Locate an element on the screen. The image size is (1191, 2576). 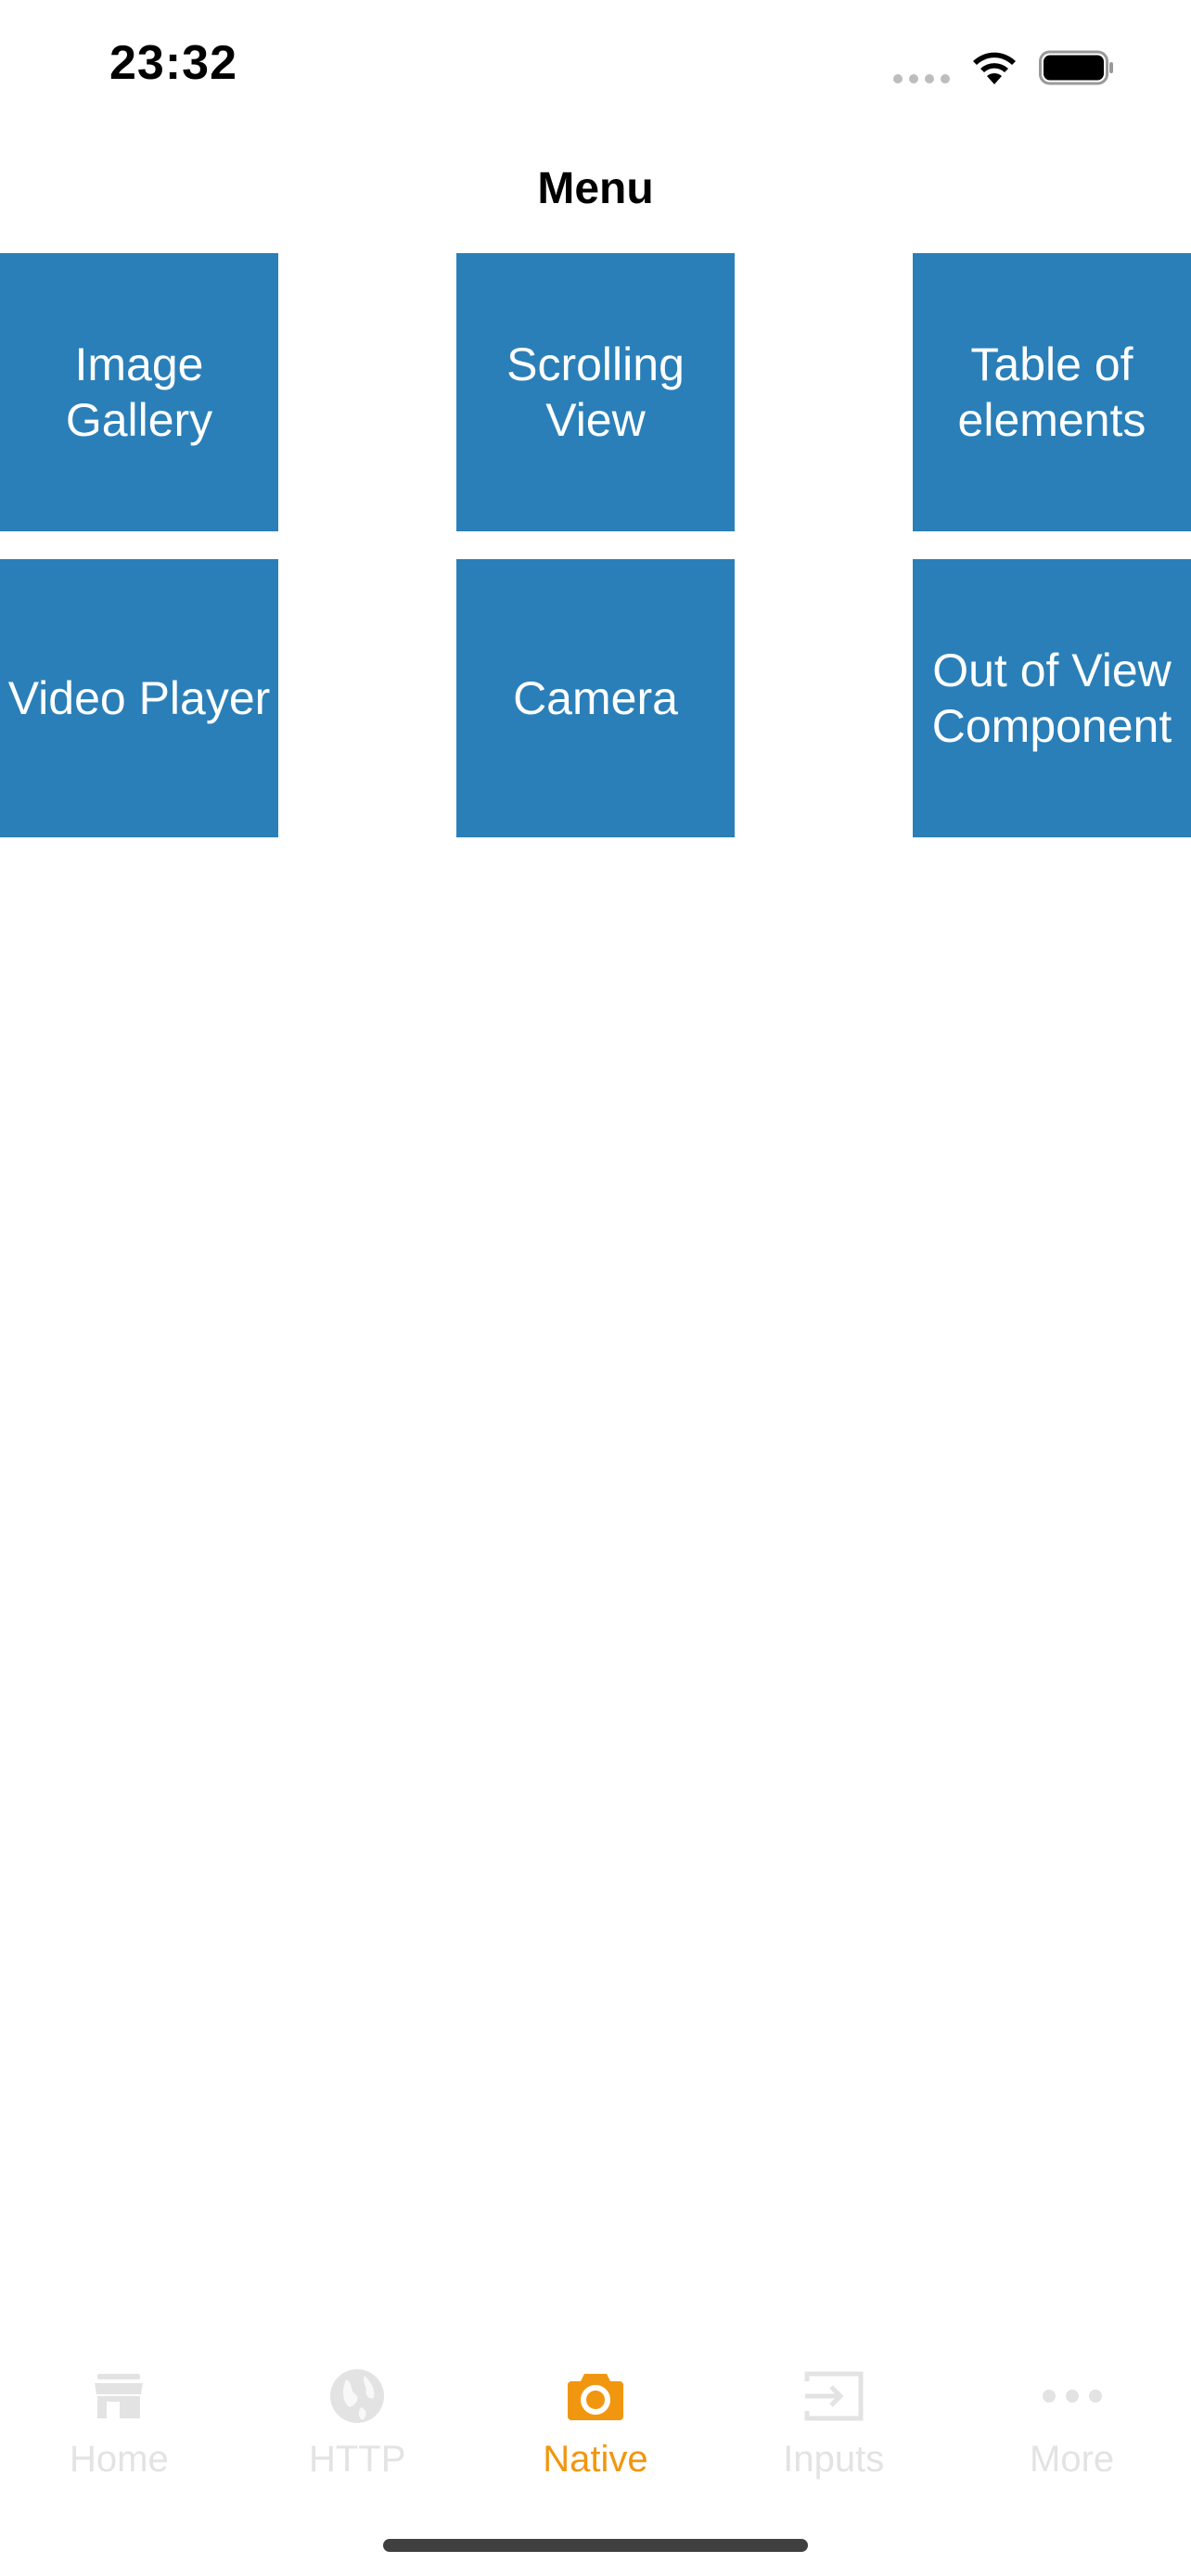
tab-http: HTTP is located at coordinates (357, 2420).